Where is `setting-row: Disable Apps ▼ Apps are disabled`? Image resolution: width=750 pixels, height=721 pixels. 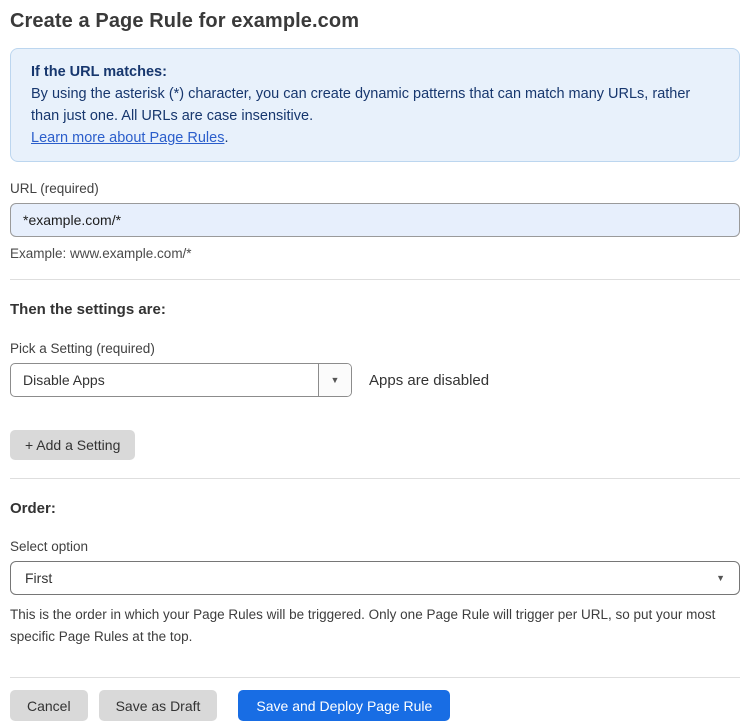
setting-row: Disable Apps ▼ Apps are disabled is located at coordinates (375, 380).